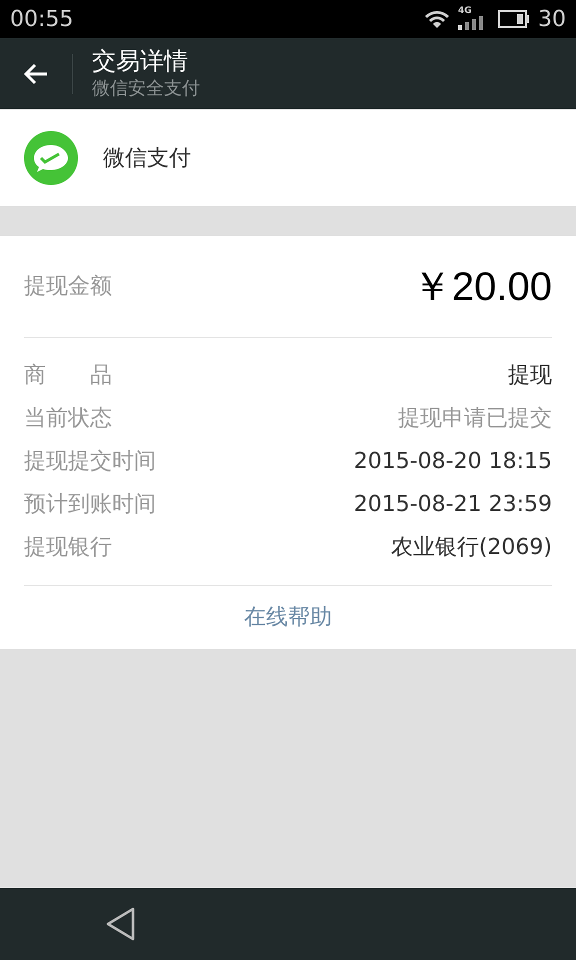 The height and width of the screenshot is (960, 576). What do you see at coordinates (437, 19) in the screenshot?
I see `wifi-icon` at bounding box center [437, 19].